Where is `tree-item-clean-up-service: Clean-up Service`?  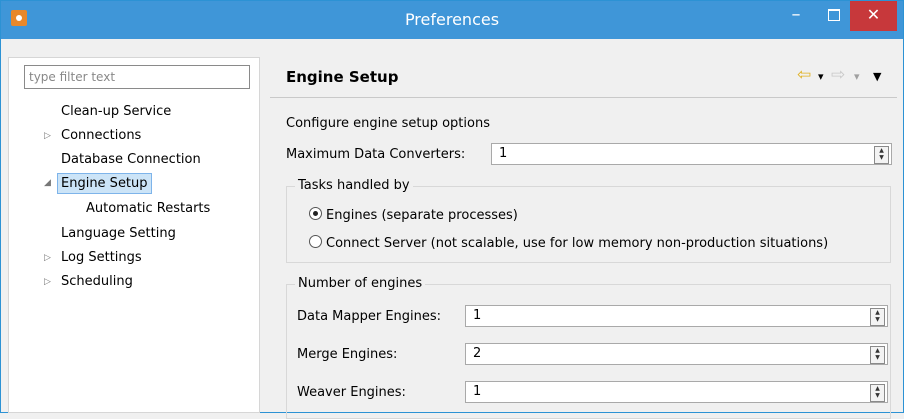
tree-item-clean-up-service: Clean-up Service is located at coordinates (116, 111).